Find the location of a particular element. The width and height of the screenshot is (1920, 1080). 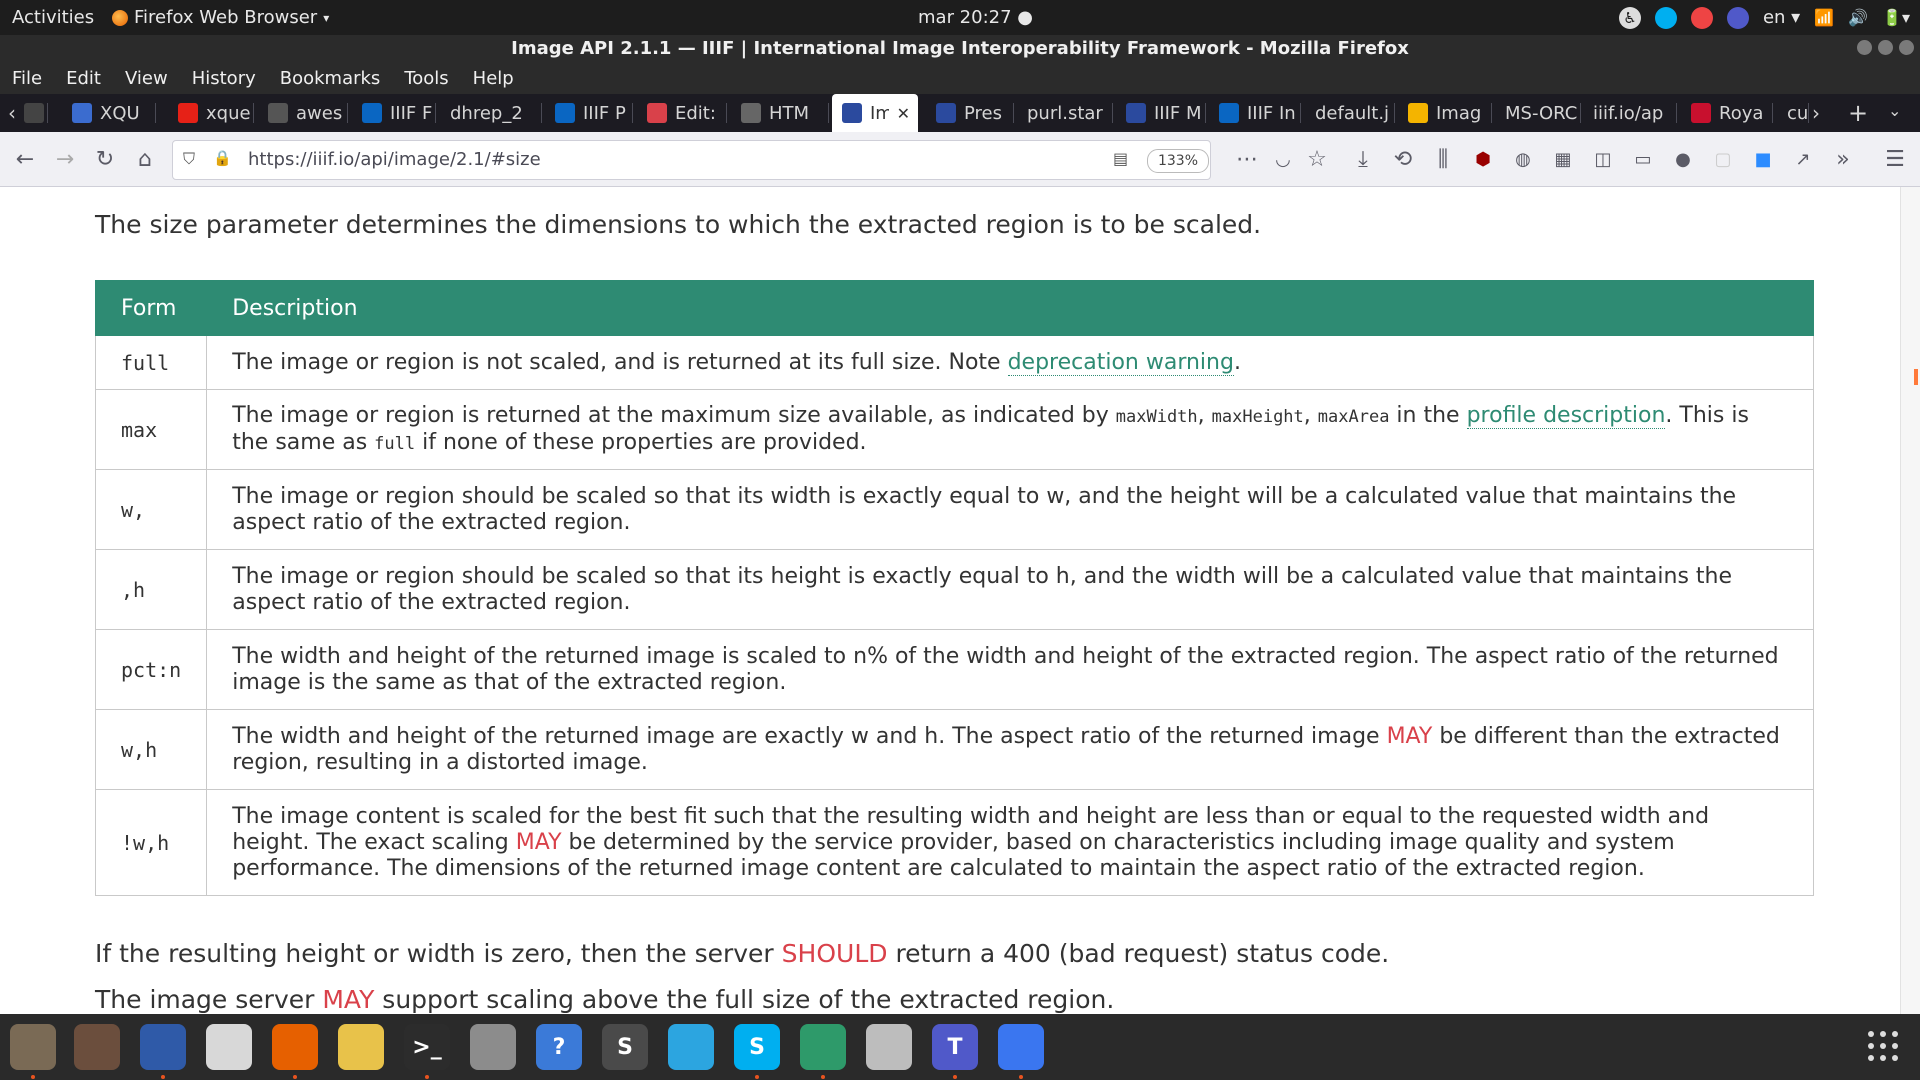

volume-icon: 🔊 is located at coordinates (1858, 17).